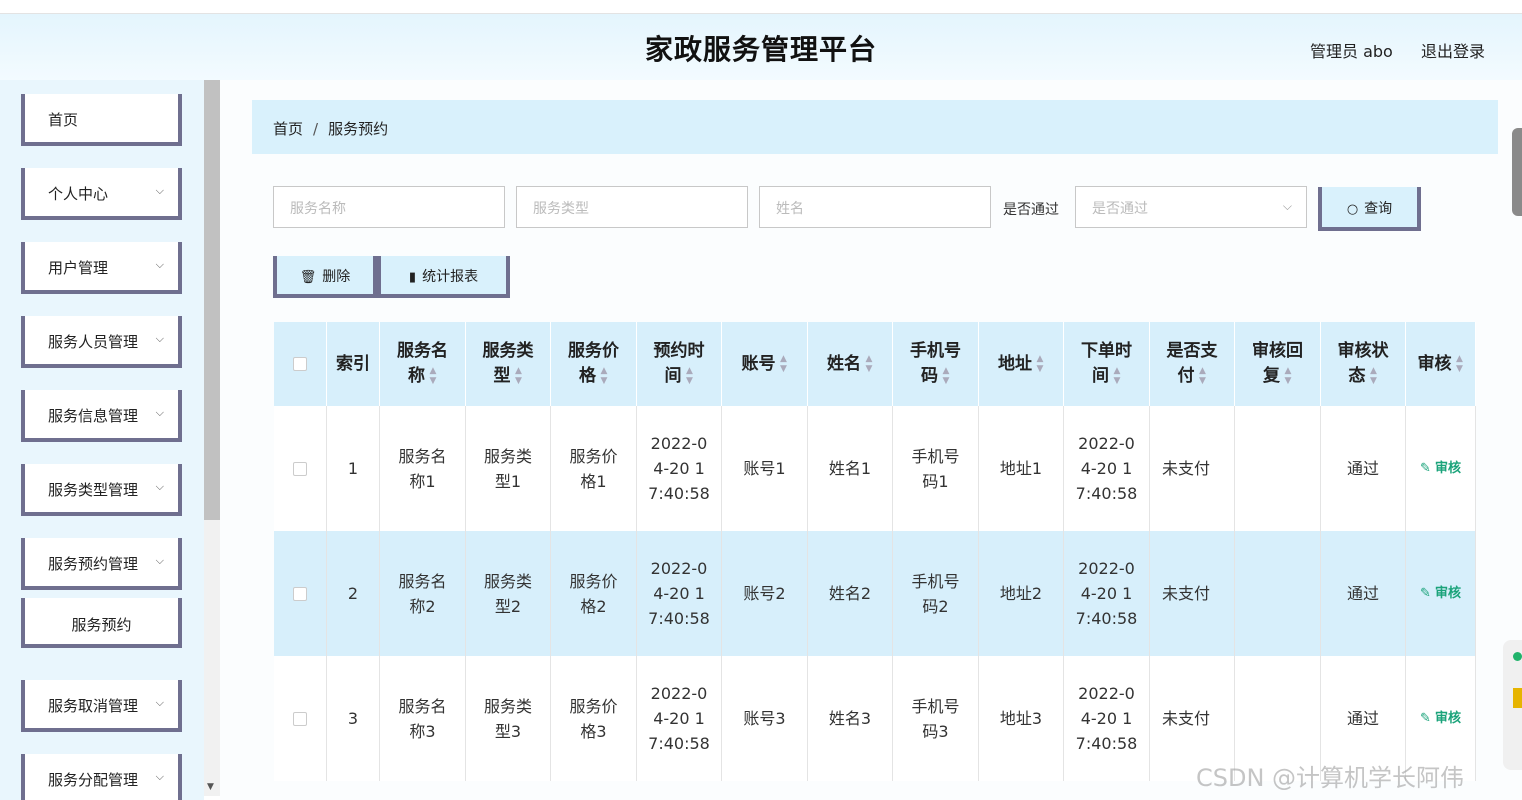 The height and width of the screenshot is (800, 1522). I want to click on sidebar-scrollbar: ▼, so click(212, 438).